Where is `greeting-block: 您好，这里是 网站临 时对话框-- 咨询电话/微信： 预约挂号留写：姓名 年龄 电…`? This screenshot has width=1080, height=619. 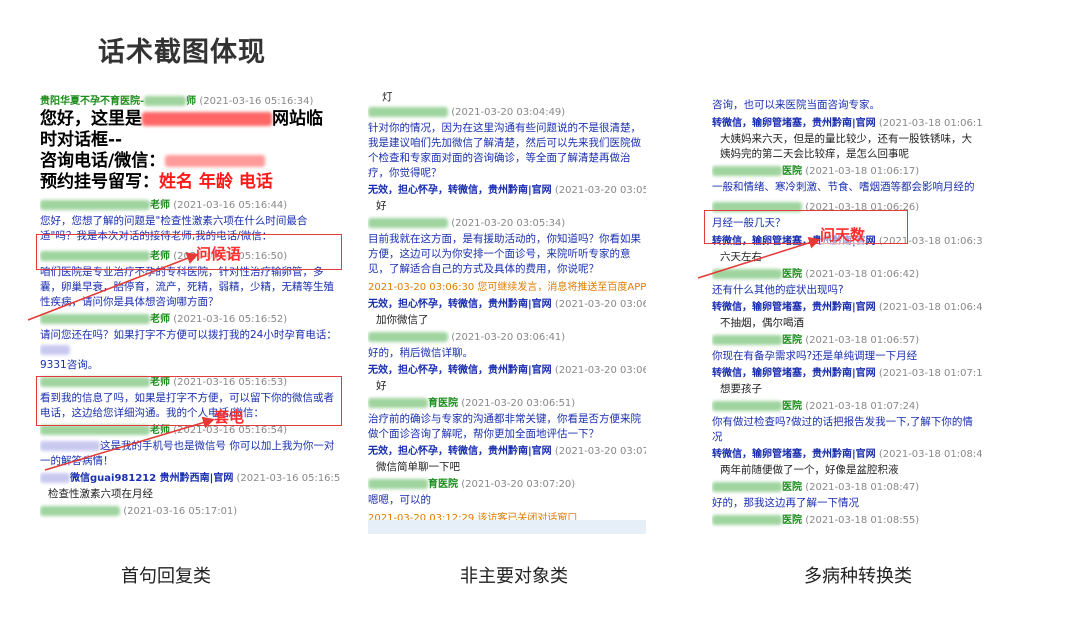
greeting-block: 您好，这里是 网站临 时对话框-- 咨询电话/微信： 预约挂号留写：姓名 年龄 电… is located at coordinates (190, 151).